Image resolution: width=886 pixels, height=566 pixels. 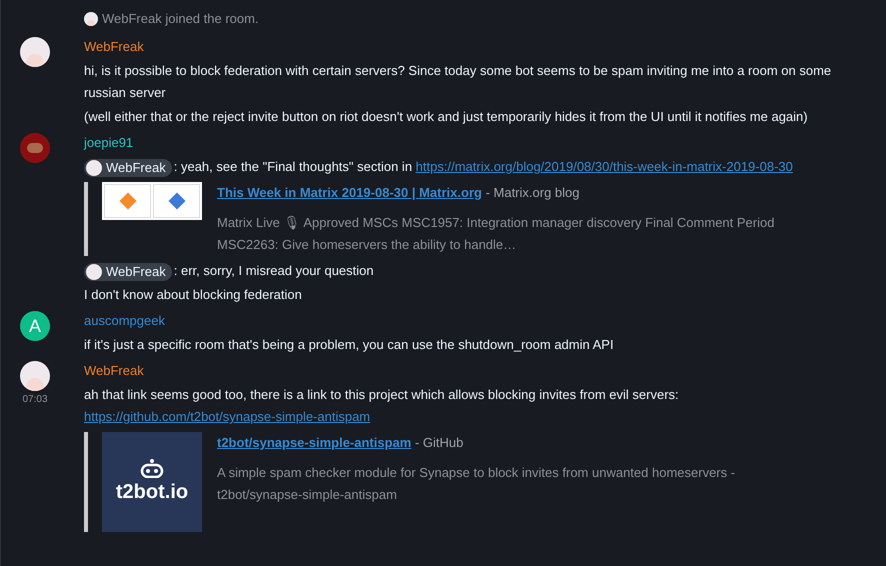 I want to click on link: https://matrix.org/blog/2019/08/30/this-week-in-matrix-2019-08-30, so click(x=604, y=166).